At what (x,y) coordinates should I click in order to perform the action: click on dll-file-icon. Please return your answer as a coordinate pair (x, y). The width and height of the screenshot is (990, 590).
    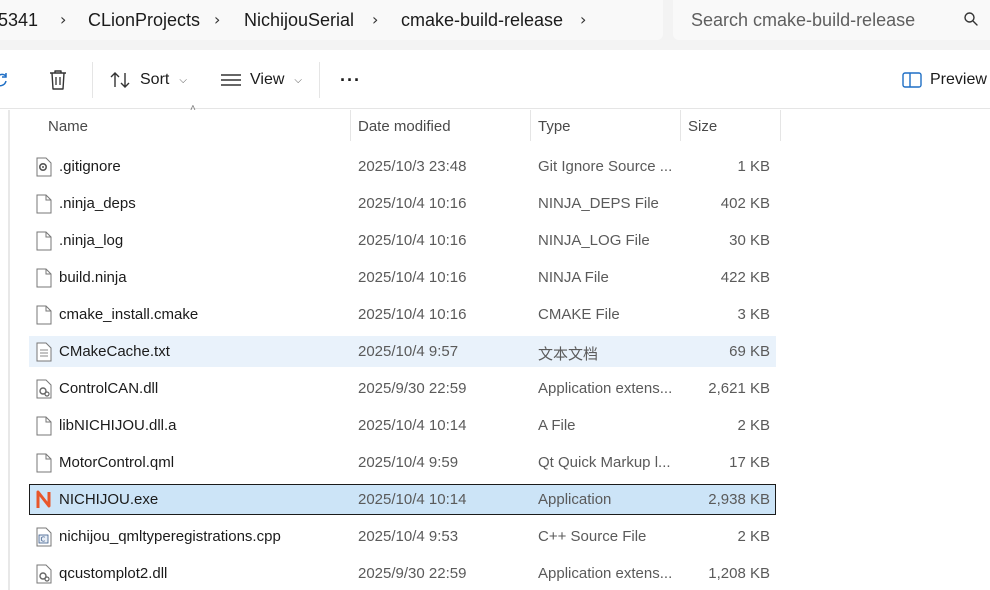
    Looking at the image, I should click on (44, 389).